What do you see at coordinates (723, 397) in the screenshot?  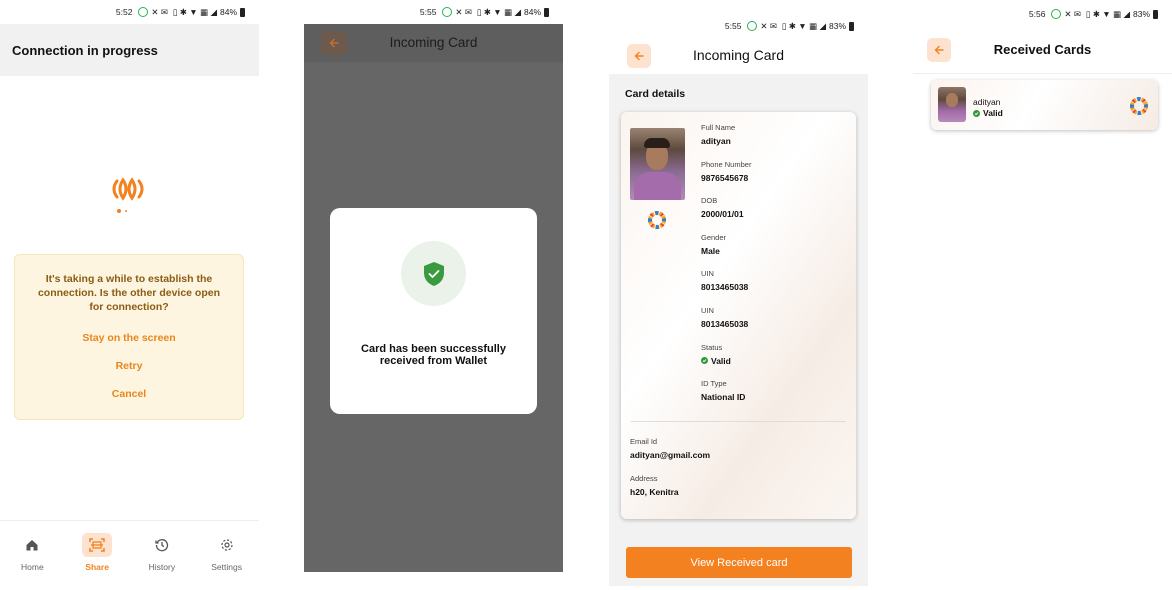 I see `field-value: National ID` at bounding box center [723, 397].